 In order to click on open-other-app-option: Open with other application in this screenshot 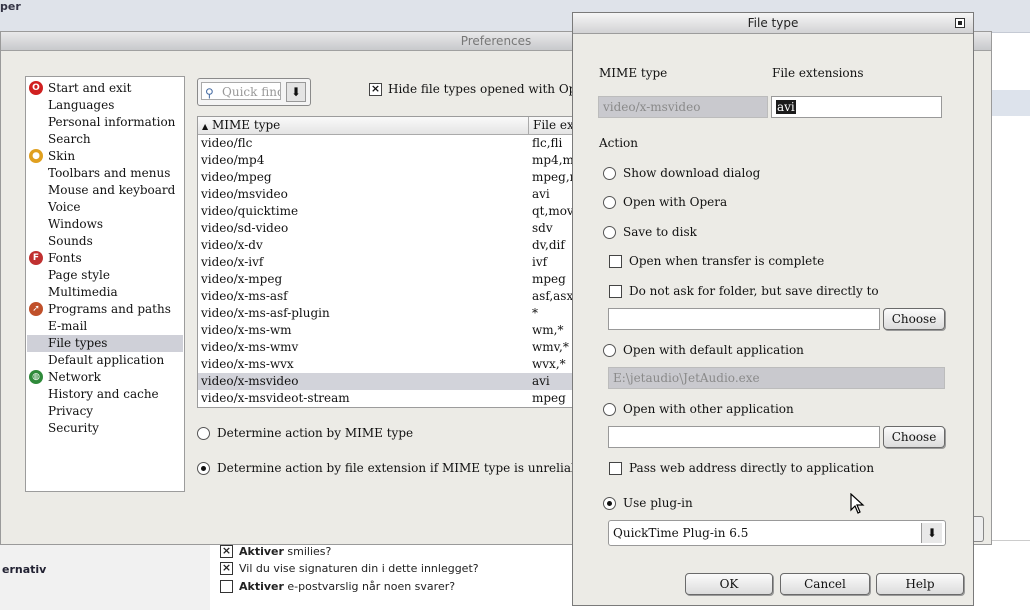, I will do `click(698, 409)`.